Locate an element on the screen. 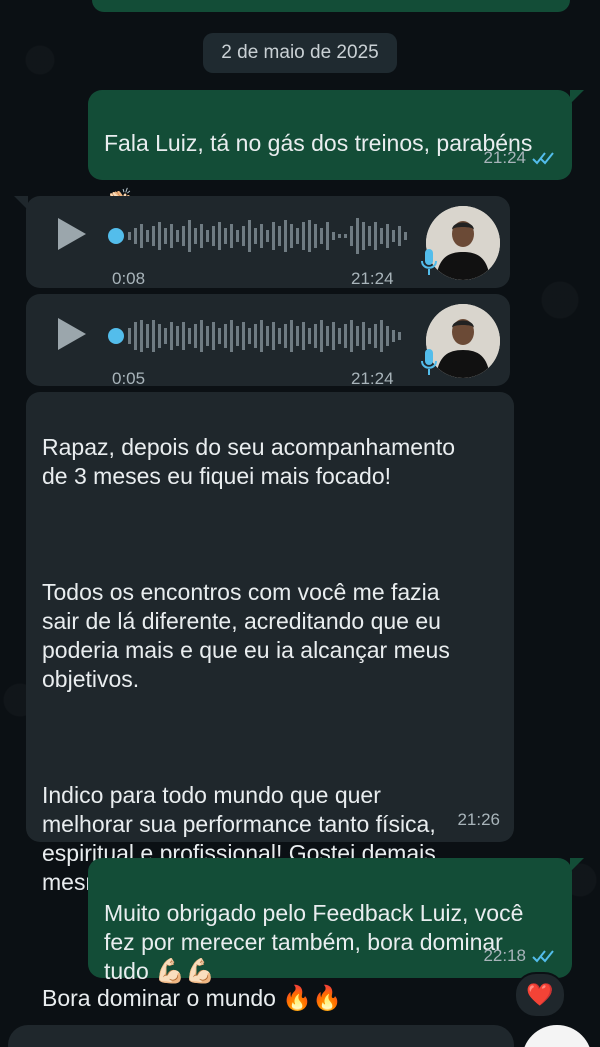 Image resolution: width=600 pixels, height=1047 pixels. heart-icon: ❤️ is located at coordinates (540, 995).